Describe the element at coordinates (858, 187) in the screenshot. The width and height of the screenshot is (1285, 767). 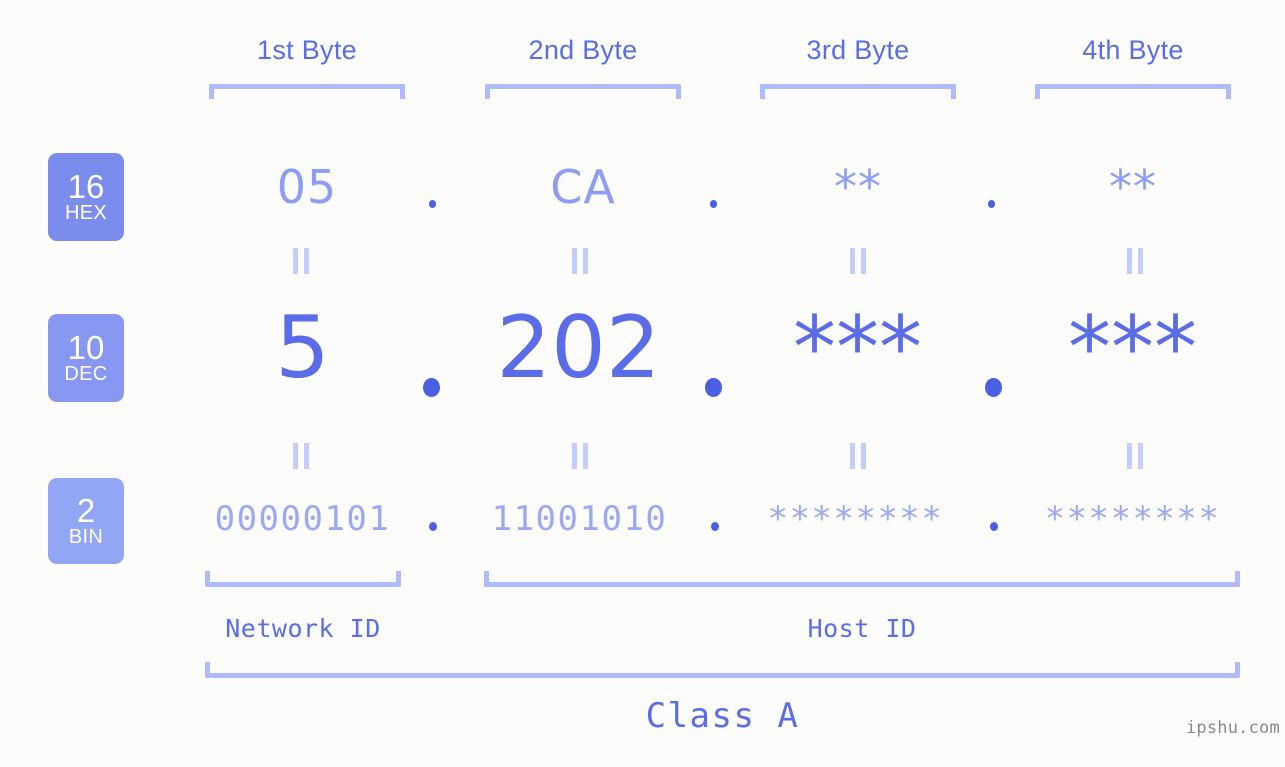
I see `hex-byte-3: **` at that location.